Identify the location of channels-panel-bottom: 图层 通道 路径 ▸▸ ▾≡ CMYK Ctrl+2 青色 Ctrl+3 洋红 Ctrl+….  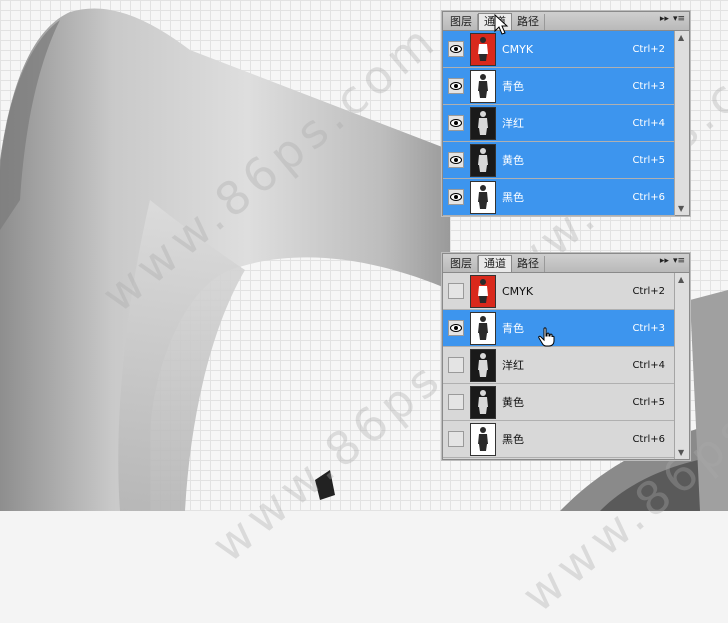
(566, 356).